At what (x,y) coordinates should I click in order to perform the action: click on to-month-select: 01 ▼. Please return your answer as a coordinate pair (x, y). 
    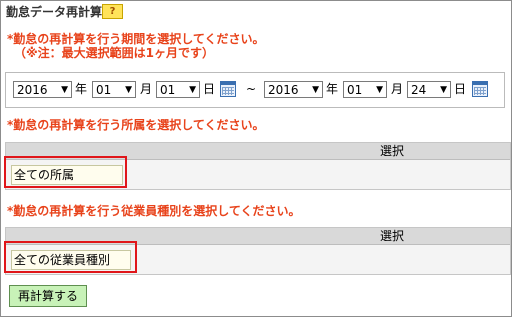
    Looking at the image, I should click on (365, 89).